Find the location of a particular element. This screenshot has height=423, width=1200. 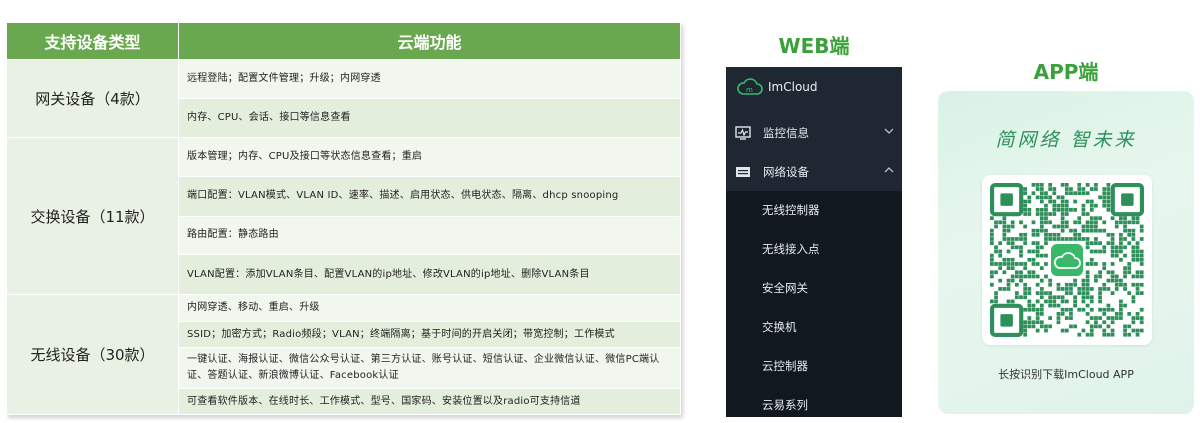

submenu-item-switch: 交换机 is located at coordinates (779, 327).